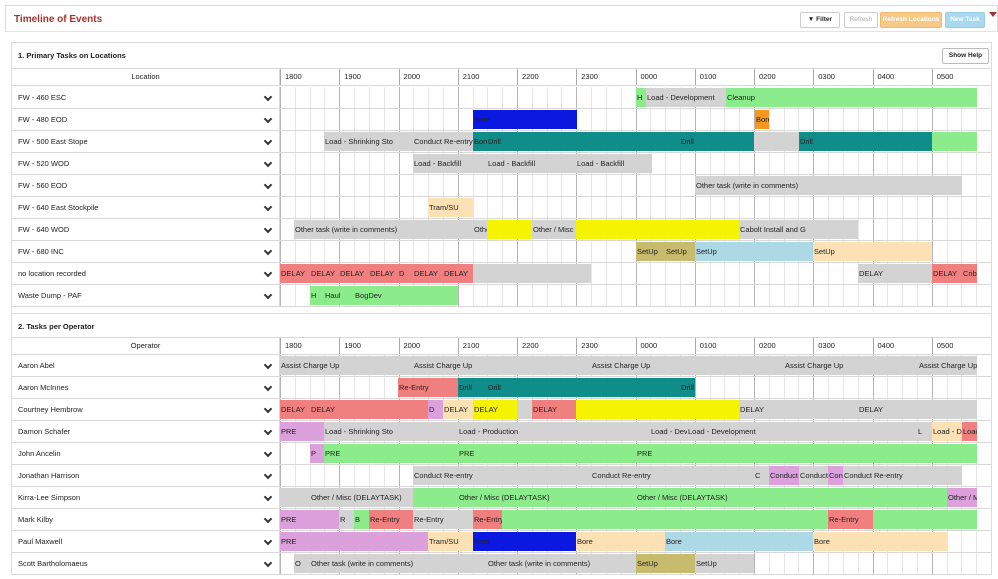 The height and width of the screenshot is (579, 998). I want to click on task-bar: L, so click(924, 431).